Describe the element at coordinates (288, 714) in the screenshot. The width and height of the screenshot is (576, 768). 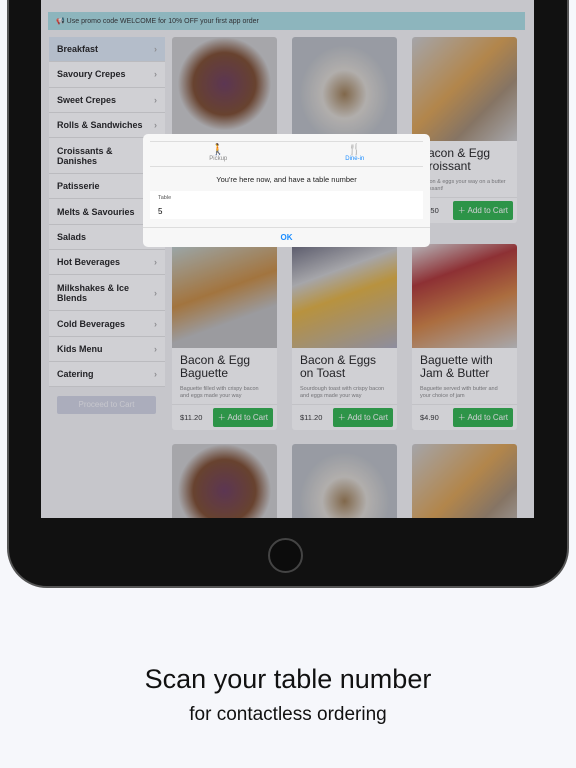
I see `caption-subtitle: for contactless ordering` at that location.